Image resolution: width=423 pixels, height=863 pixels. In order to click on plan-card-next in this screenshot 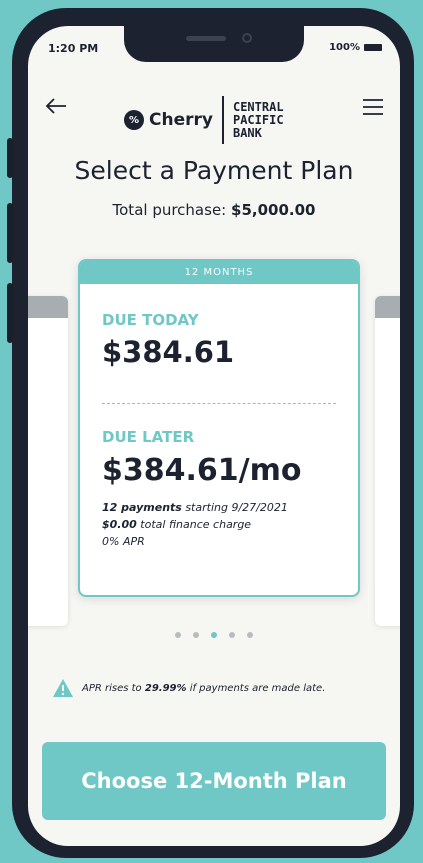, I will do `click(387, 461)`.